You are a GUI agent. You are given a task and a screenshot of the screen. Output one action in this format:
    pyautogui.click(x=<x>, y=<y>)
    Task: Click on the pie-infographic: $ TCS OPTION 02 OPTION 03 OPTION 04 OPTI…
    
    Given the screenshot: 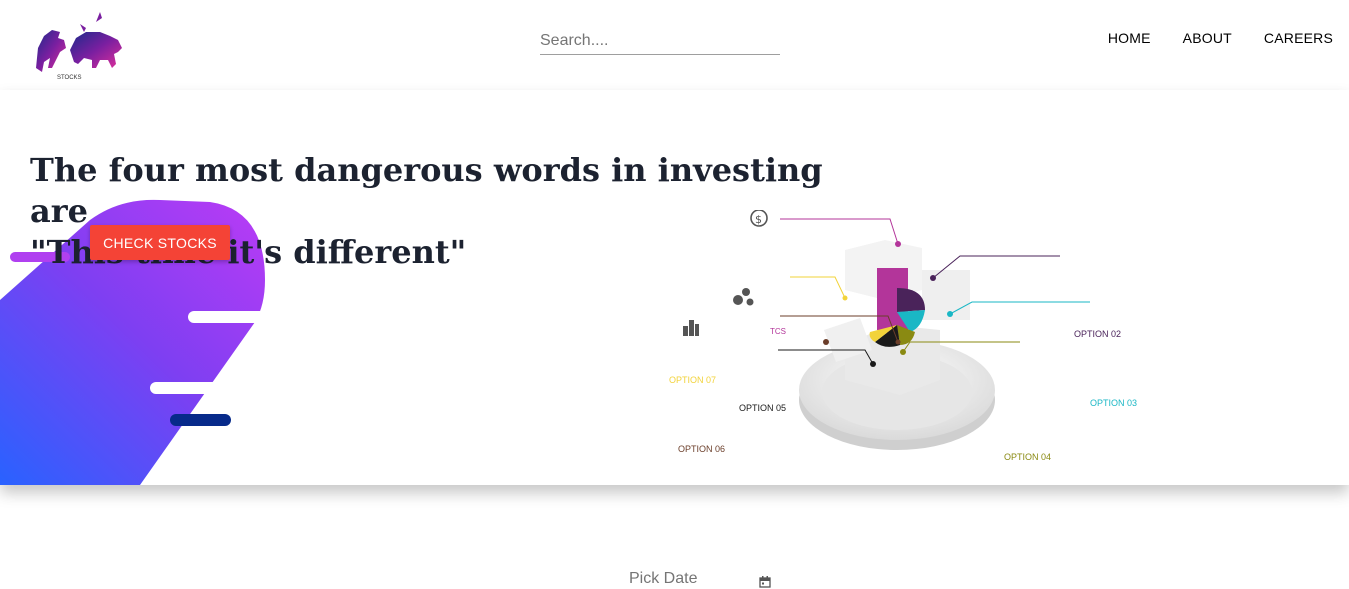 What is the action you would take?
    pyautogui.click(x=903, y=335)
    